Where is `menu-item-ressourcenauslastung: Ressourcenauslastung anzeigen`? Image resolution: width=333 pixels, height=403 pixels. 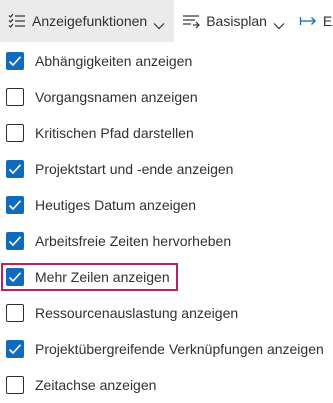 menu-item-ressourcenauslastung: Ressourcenauslastung anzeigen is located at coordinates (166, 313).